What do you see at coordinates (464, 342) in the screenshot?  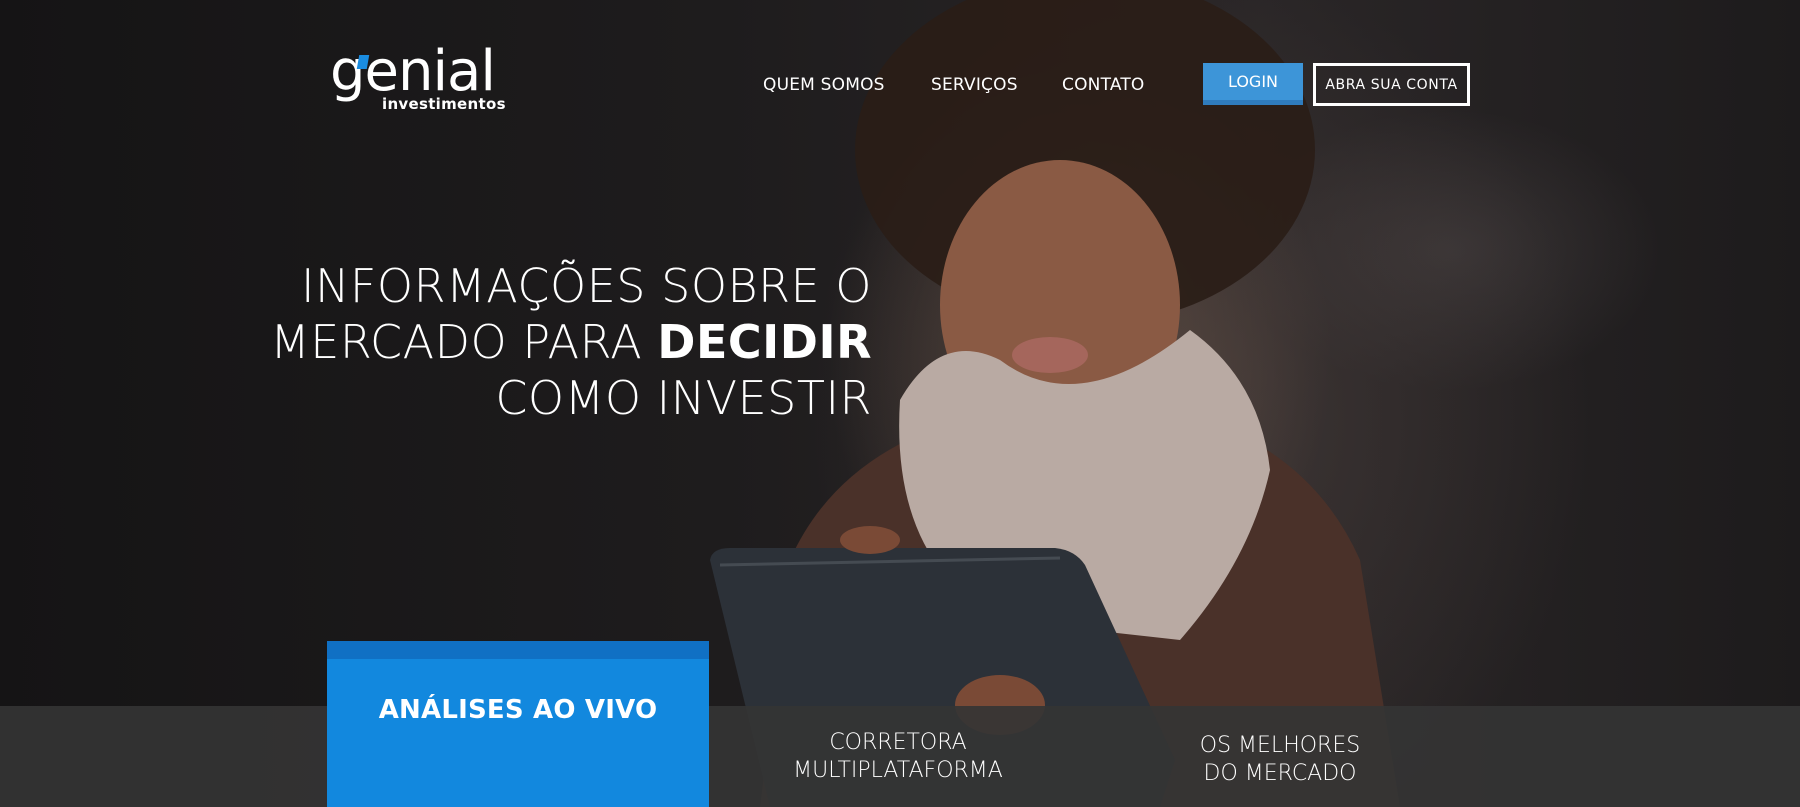 I see `headline-line-2-prefix: MERCADO PARA` at bounding box center [464, 342].